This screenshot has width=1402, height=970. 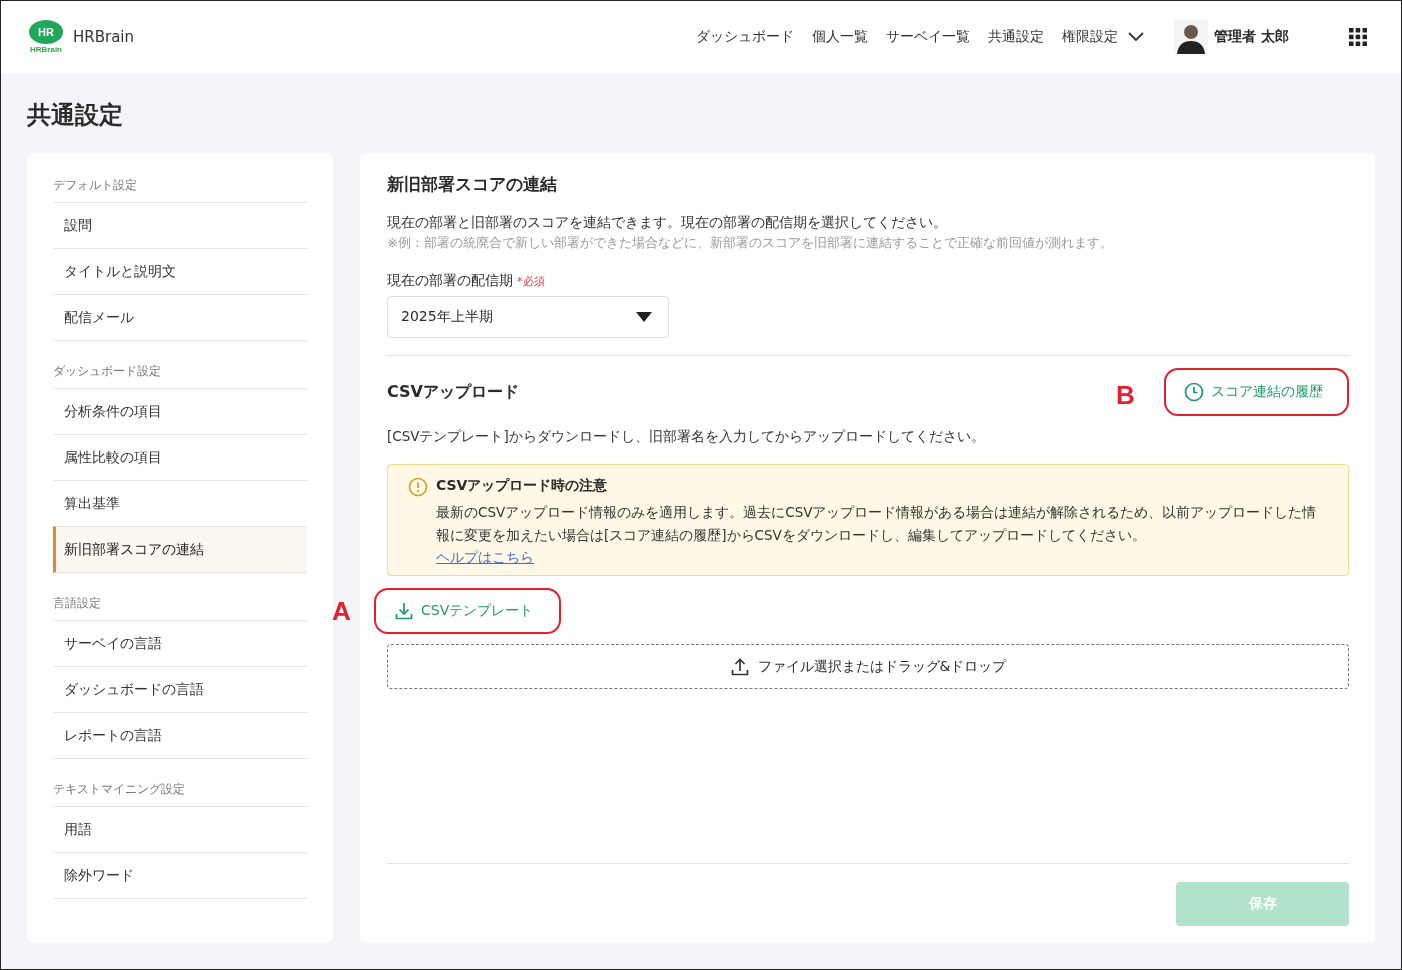 What do you see at coordinates (180, 225) in the screenshot?
I see `sidebar-item: 設問` at bounding box center [180, 225].